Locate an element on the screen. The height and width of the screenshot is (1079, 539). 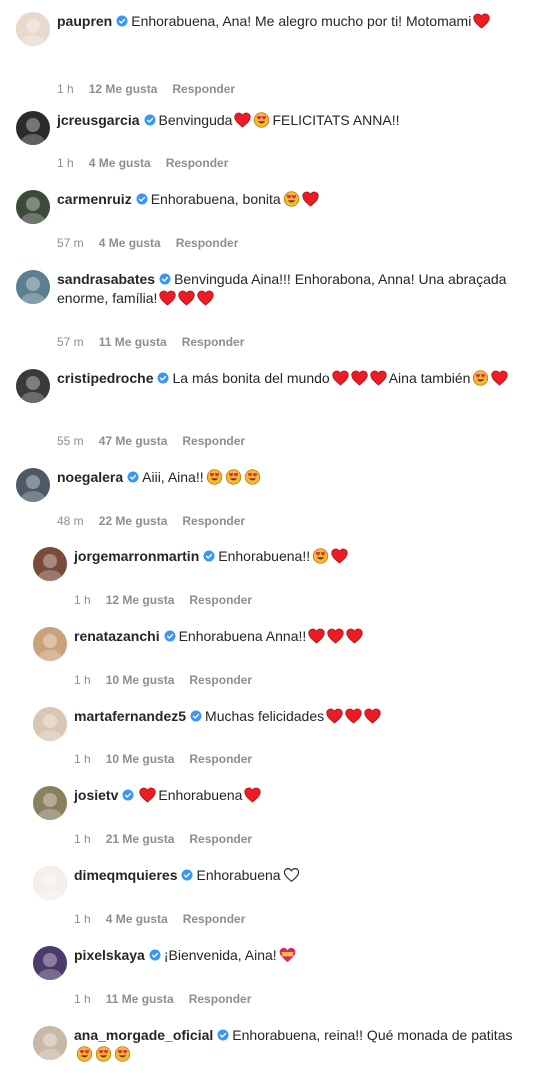
comment-meta: 57 m 4 Me gusta Responder is located at coordinates (155, 243).